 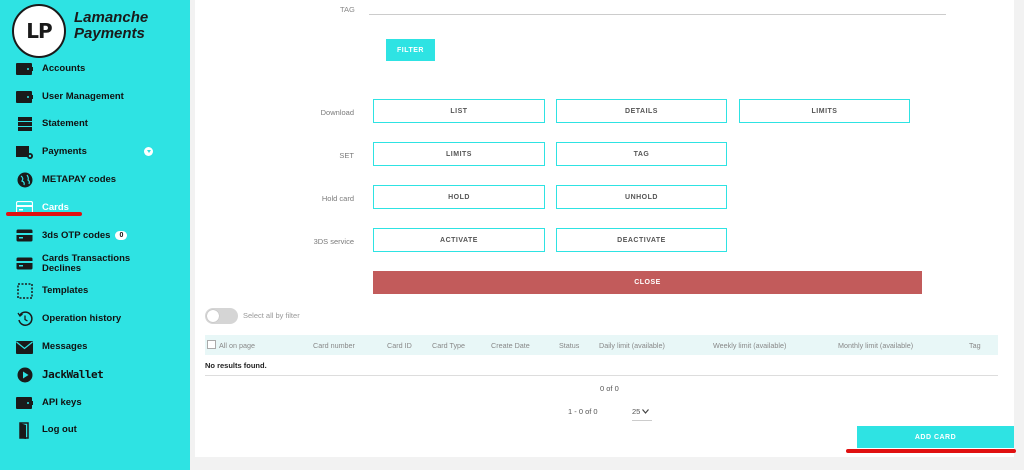 What do you see at coordinates (237, 345) in the screenshot?
I see `all-on-page-label: All on page` at bounding box center [237, 345].